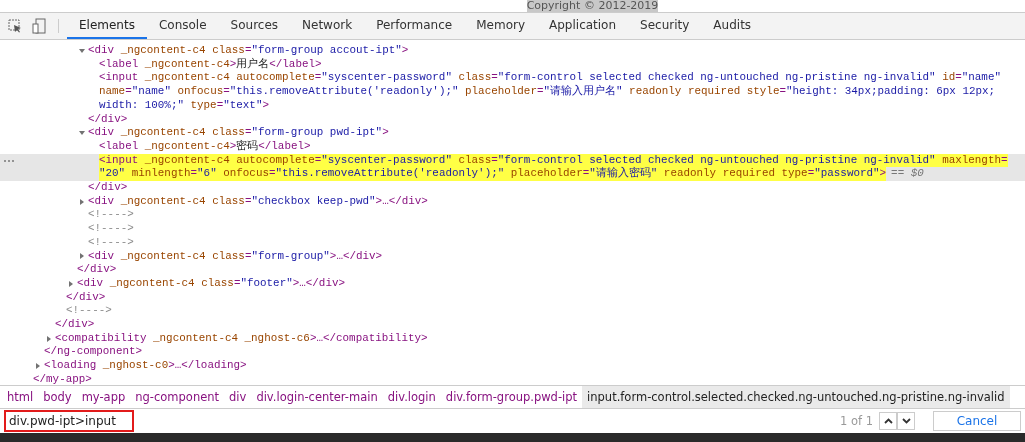  Describe the element at coordinates (254, 26) in the screenshot. I see `panel-tab: Sources` at that location.